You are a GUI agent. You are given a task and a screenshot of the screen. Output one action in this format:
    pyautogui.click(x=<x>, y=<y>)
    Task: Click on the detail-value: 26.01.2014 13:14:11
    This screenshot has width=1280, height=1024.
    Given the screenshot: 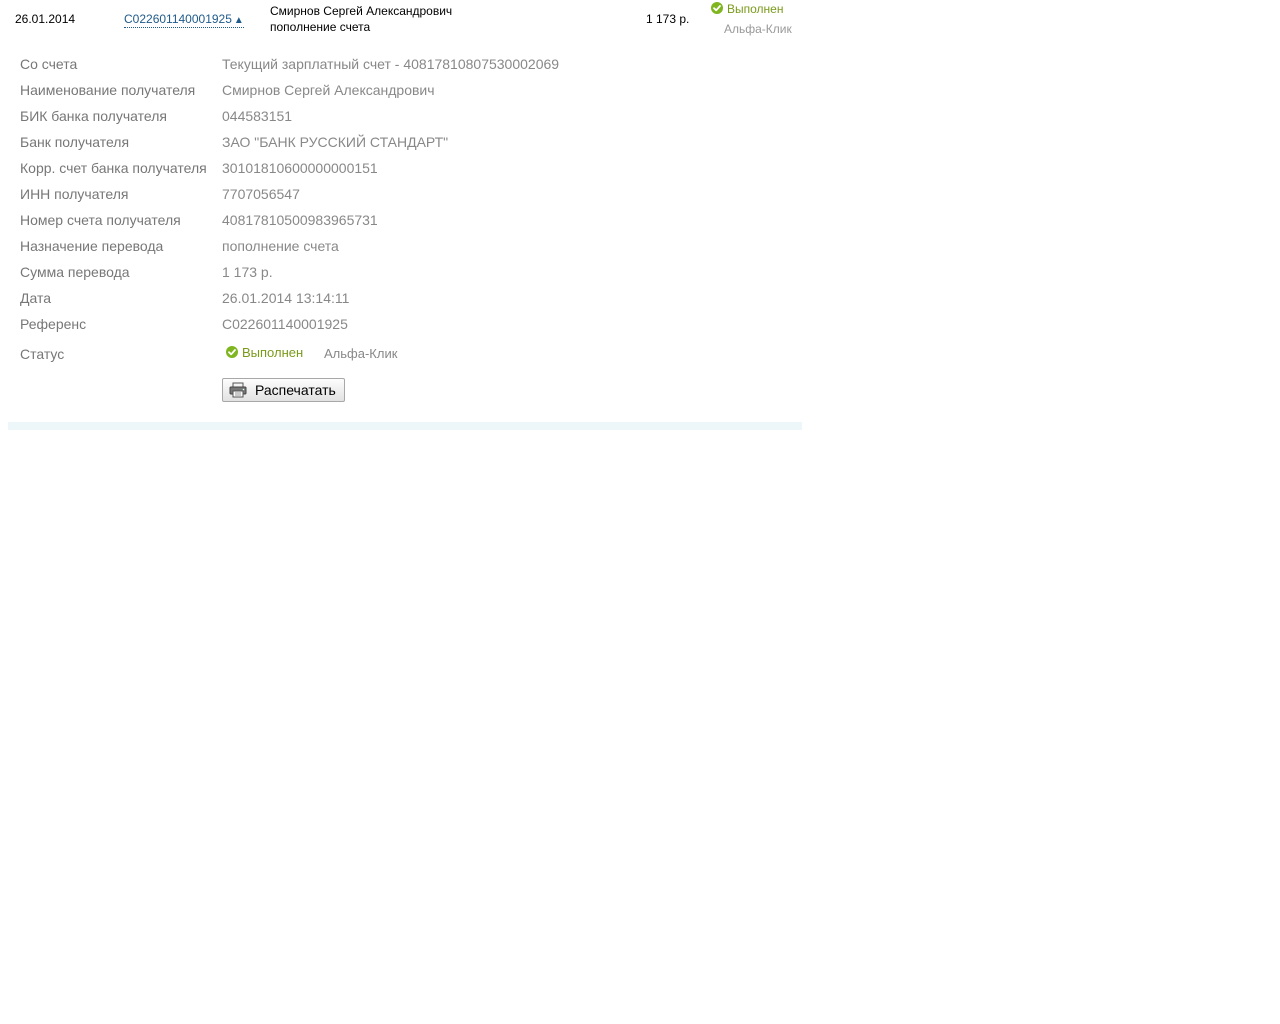 What is the action you would take?
    pyautogui.click(x=286, y=298)
    